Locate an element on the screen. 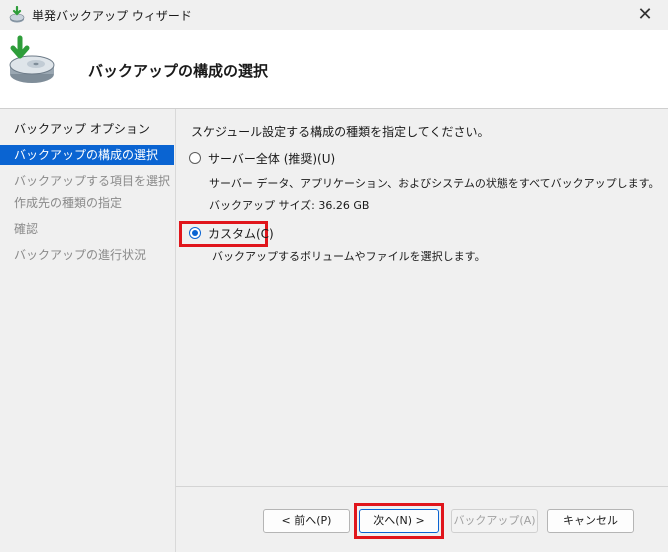 Image resolution: width=668 pixels, height=552 pixels. sidebar-item-backup-configuration: バックアップの構成の選択 is located at coordinates (87, 155).